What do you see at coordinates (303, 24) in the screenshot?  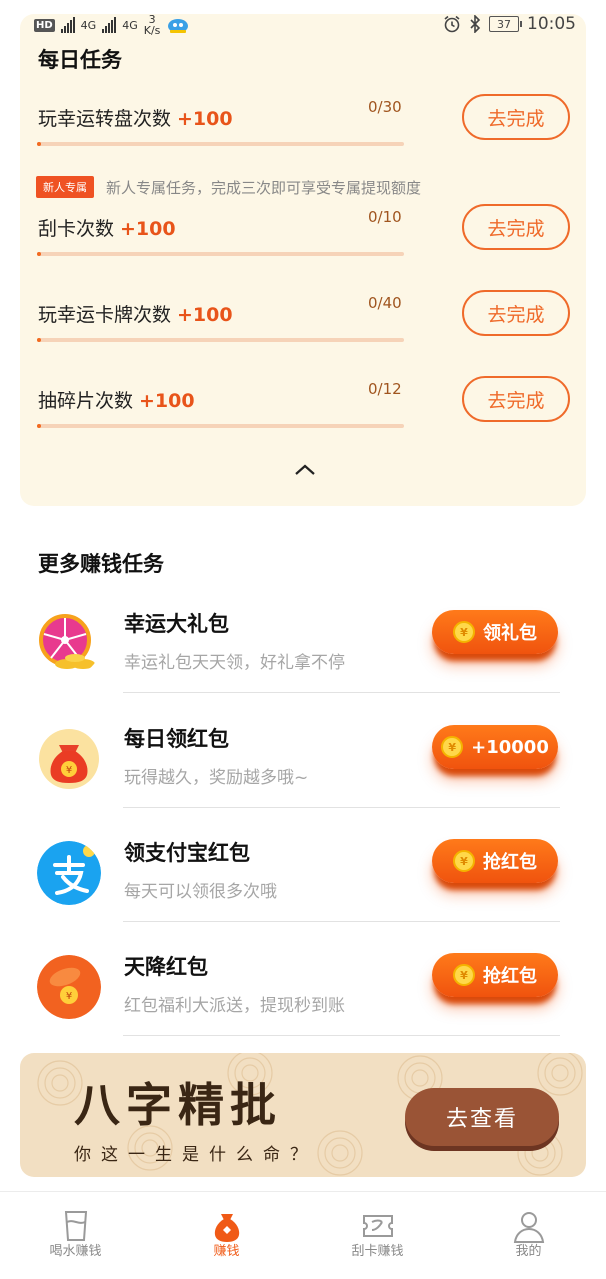 I see `status-bar: HD 4G 4G 3 K/s 37 10:05` at bounding box center [303, 24].